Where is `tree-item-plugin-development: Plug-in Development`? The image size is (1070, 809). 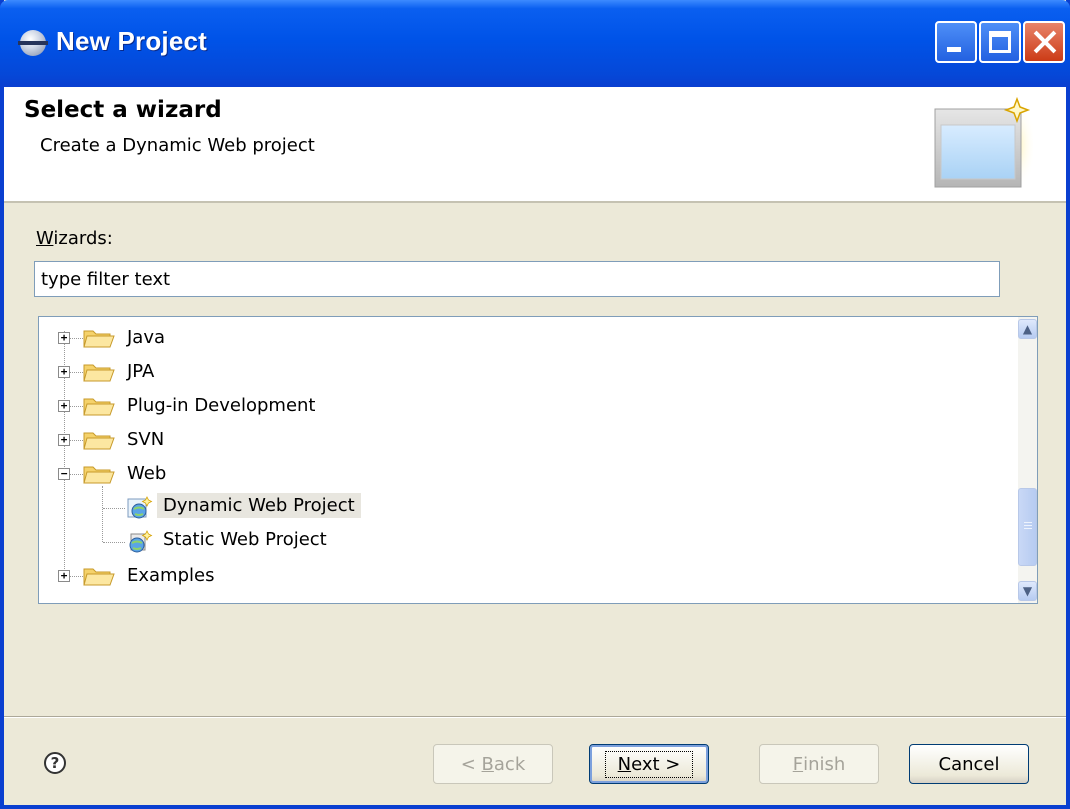 tree-item-plugin-development: Plug-in Development is located at coordinates (221, 405).